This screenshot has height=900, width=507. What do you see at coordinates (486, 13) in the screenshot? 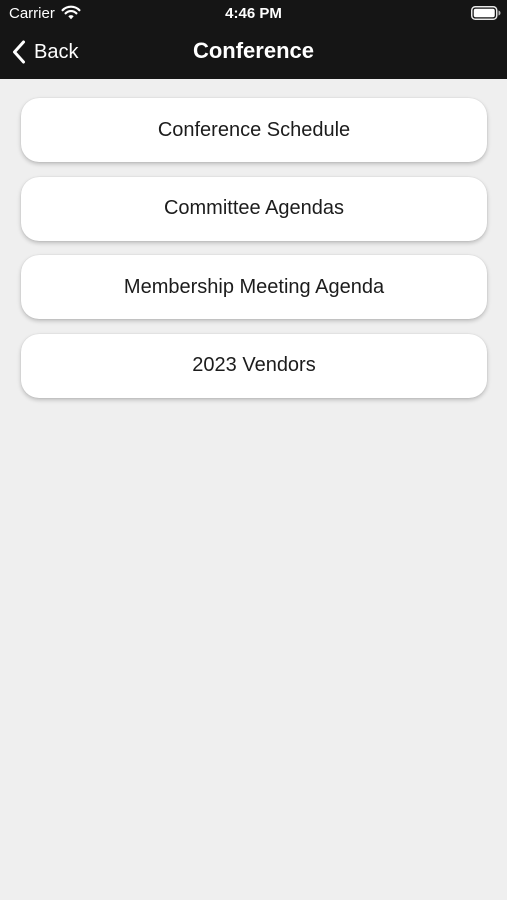
I see `battery-icon` at bounding box center [486, 13].